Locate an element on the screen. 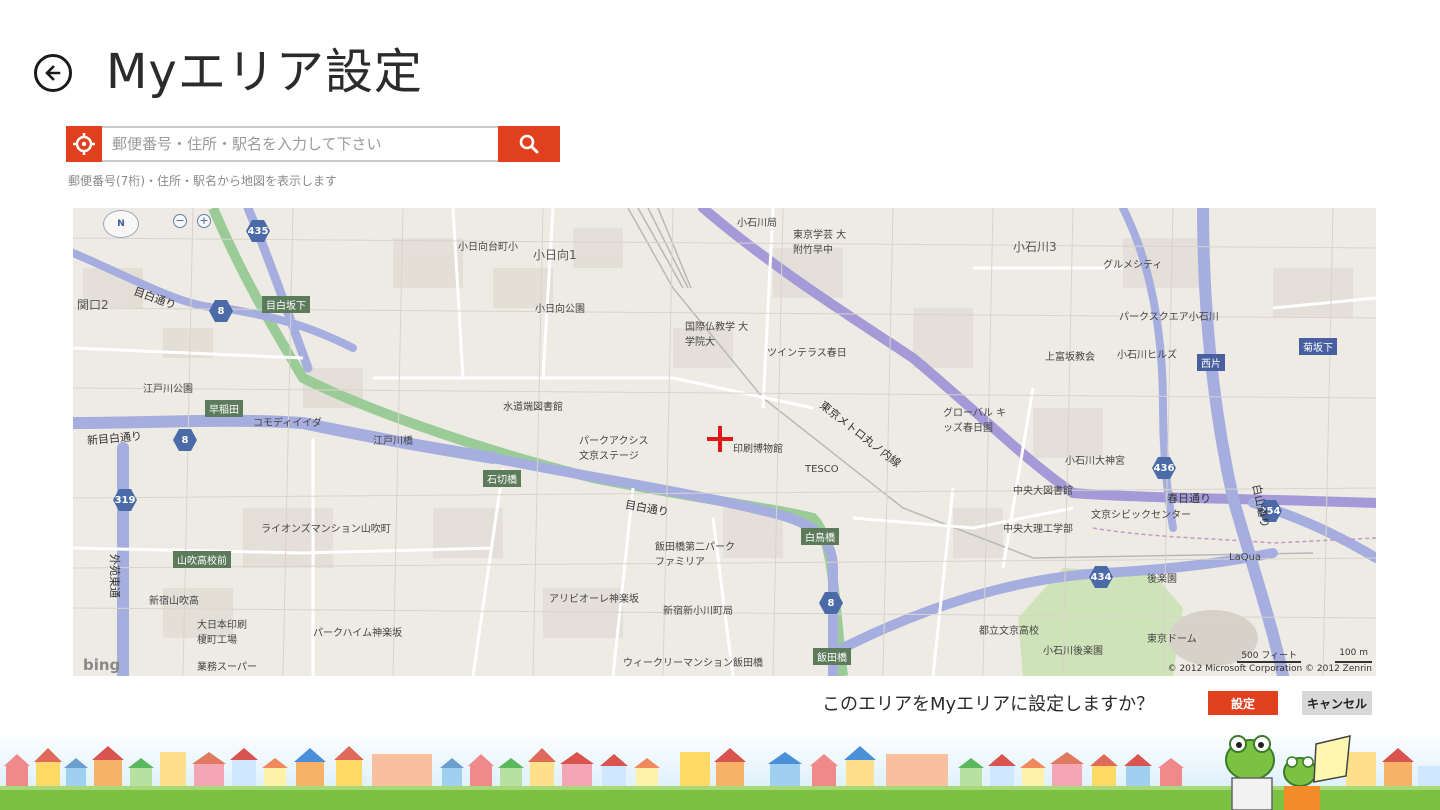  zoom-in-icon: + is located at coordinates (204, 220).